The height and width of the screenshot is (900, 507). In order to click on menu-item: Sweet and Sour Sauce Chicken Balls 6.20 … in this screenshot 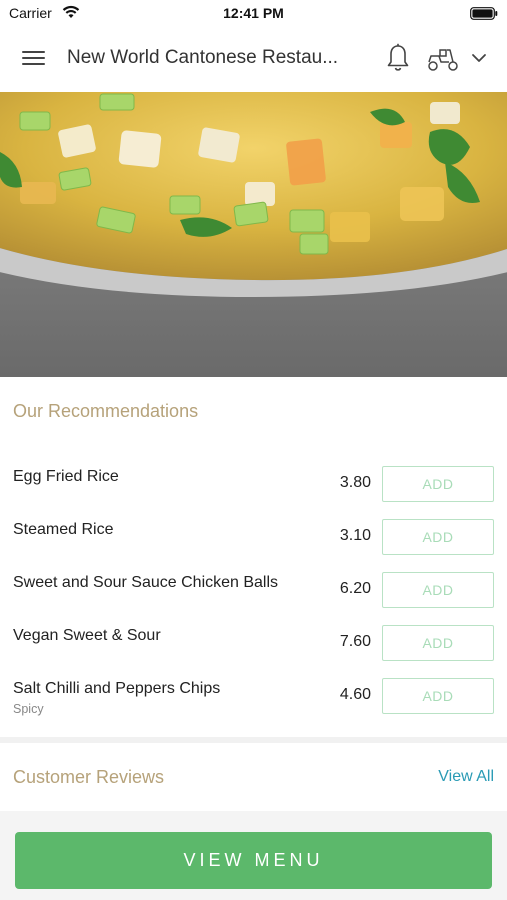, I will do `click(253, 599)`.